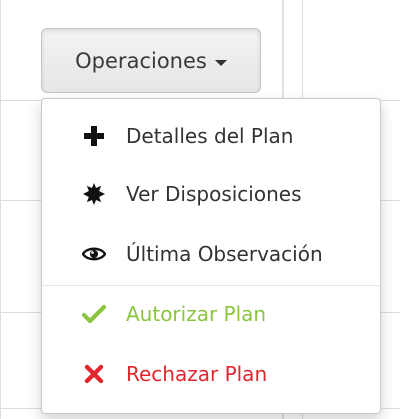 The image size is (400, 419). I want to click on menu-item-detalles-del-plan: Detalles del Plan, so click(211, 136).